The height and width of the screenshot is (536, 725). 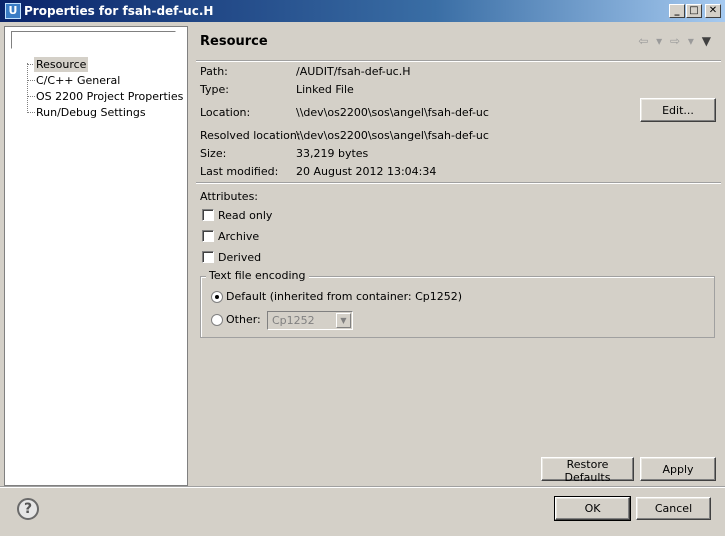 I want to click on size-value: 33,219 bytes, so click(x=332, y=153).